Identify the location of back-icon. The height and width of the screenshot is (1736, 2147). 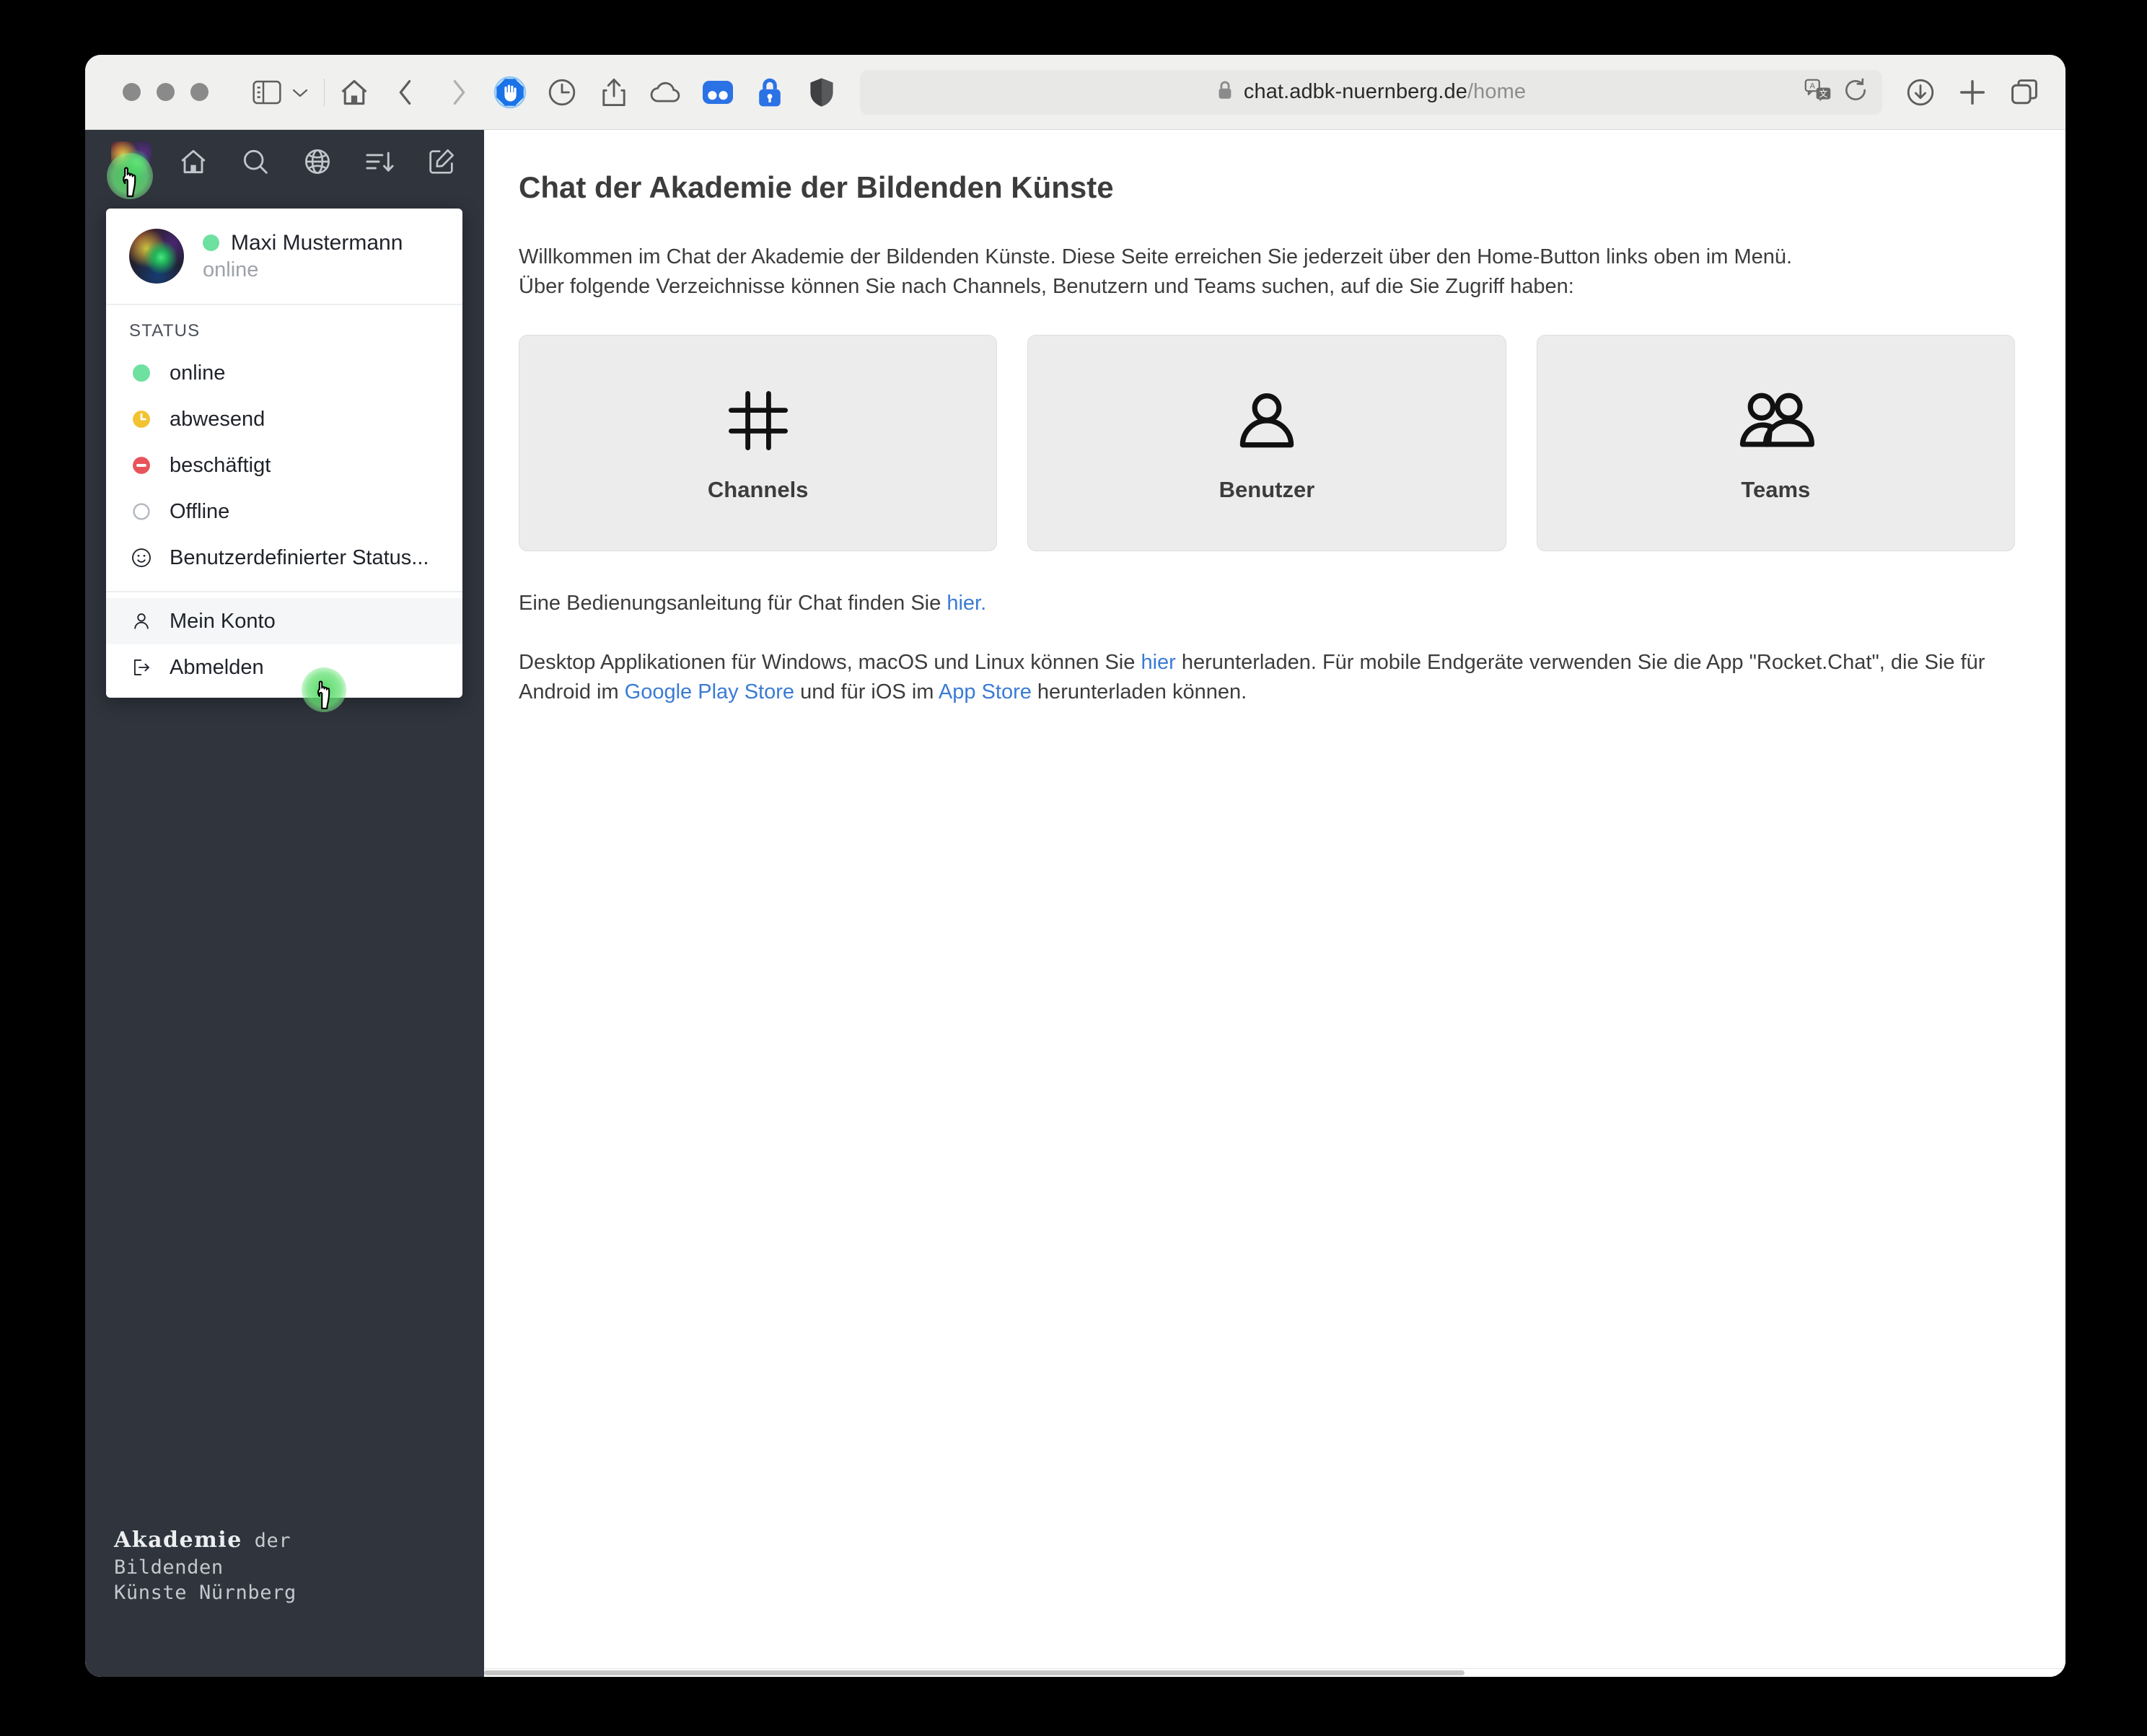
(407, 92).